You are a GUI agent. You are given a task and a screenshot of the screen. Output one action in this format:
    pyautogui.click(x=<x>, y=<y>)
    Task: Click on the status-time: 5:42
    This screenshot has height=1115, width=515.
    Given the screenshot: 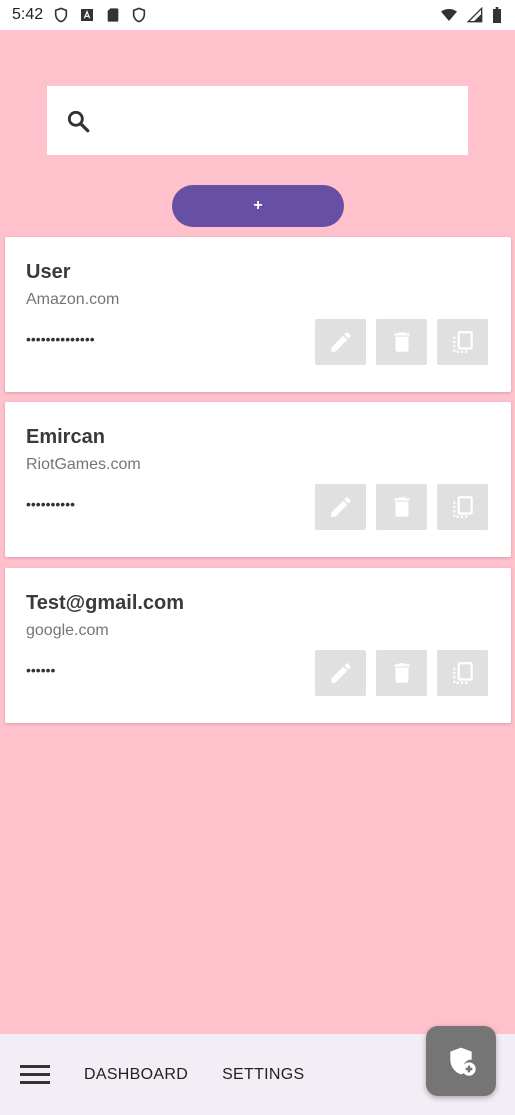 What is the action you would take?
    pyautogui.click(x=28, y=14)
    